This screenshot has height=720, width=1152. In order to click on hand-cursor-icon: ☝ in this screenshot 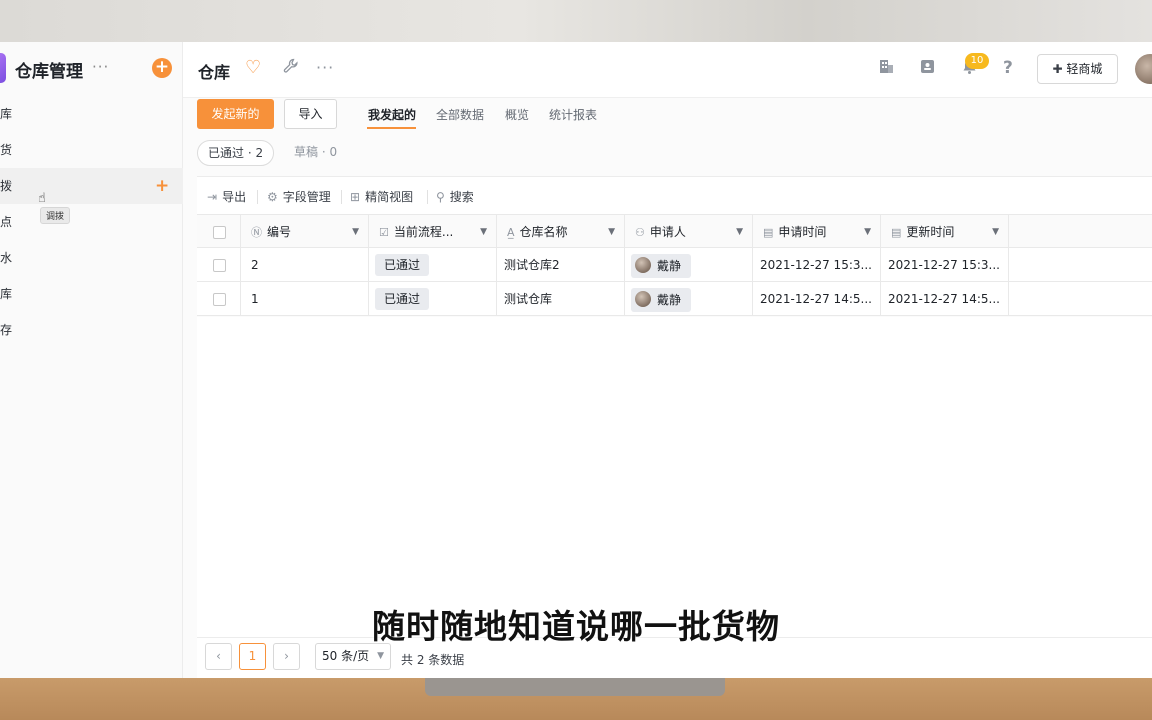, I will do `click(42, 198)`.